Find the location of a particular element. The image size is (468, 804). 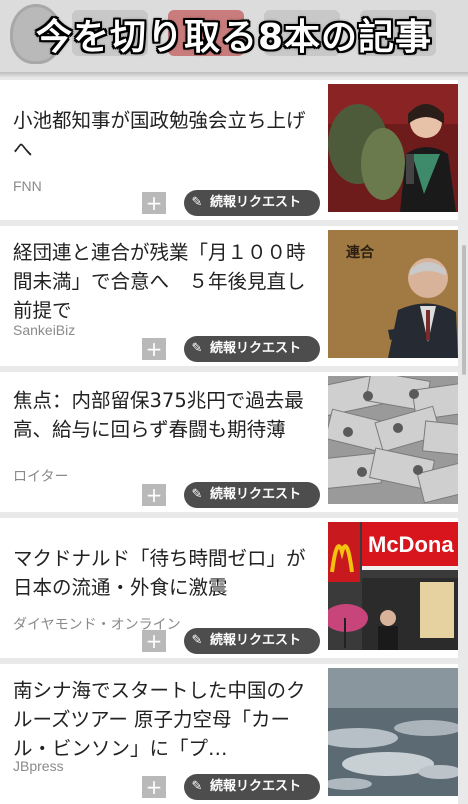

app-header: 今を切り取る8本の記事 is located at coordinates (234, 36).